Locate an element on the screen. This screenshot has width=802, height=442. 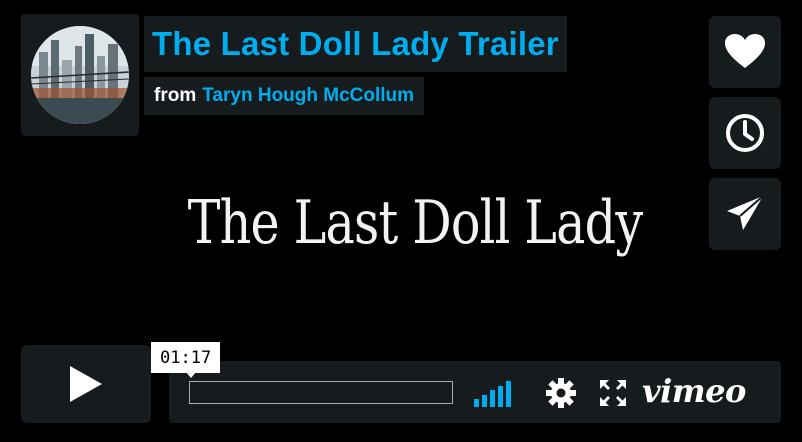
video-title-link: The Last Doll Lady Trailer is located at coordinates (355, 44).